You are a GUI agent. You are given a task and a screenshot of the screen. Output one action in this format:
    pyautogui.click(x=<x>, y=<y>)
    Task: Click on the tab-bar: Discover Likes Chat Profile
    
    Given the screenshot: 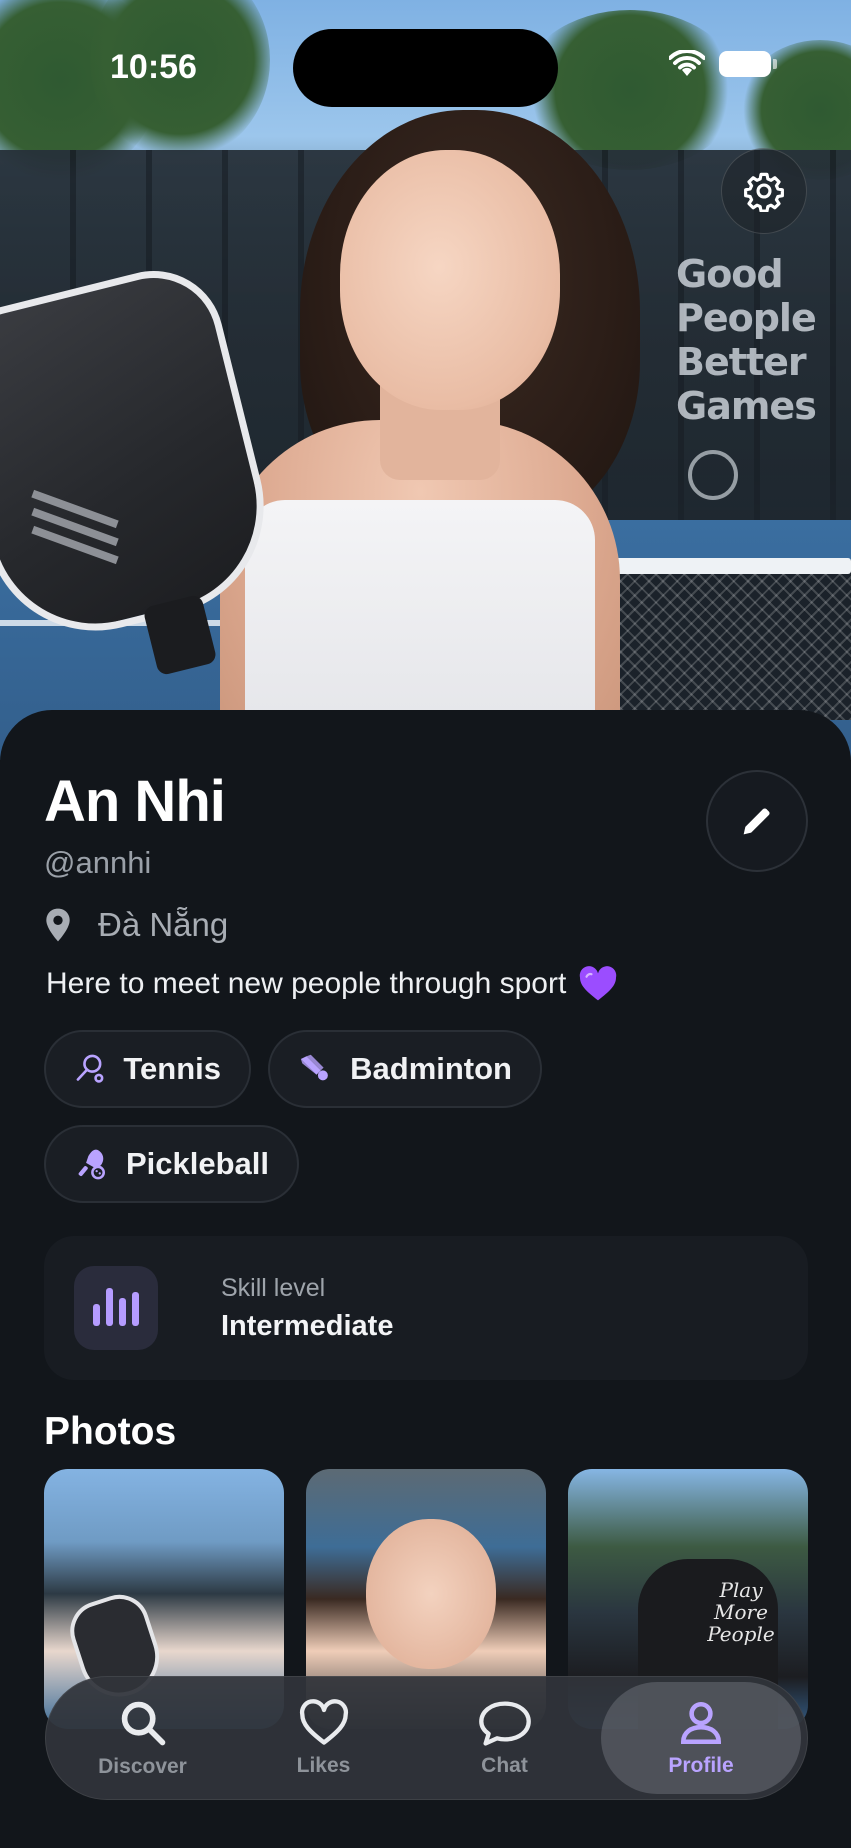 What is the action you would take?
    pyautogui.click(x=426, y=1738)
    